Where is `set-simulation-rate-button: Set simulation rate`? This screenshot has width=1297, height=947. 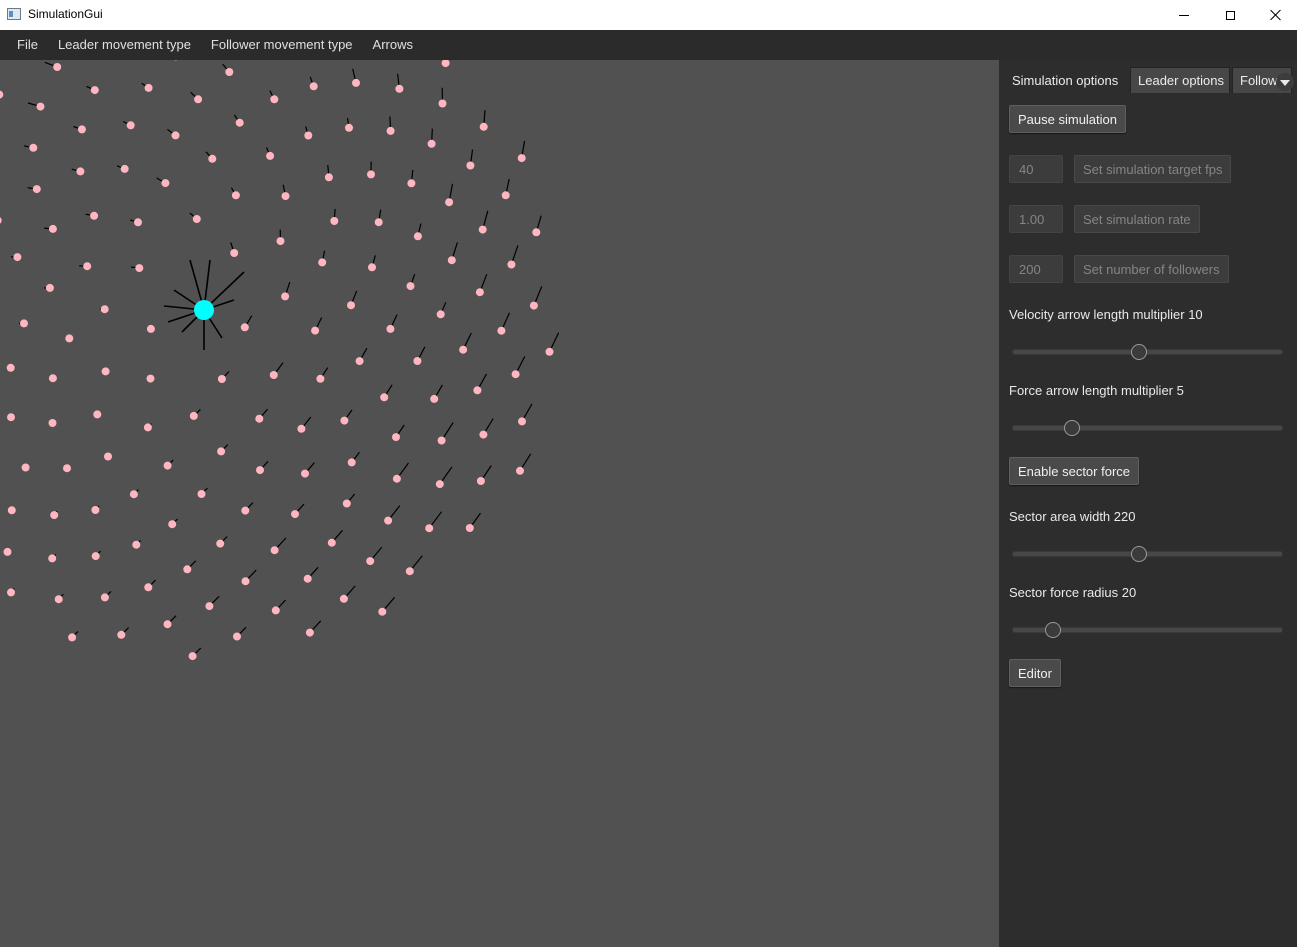 set-simulation-rate-button: Set simulation rate is located at coordinates (1137, 219).